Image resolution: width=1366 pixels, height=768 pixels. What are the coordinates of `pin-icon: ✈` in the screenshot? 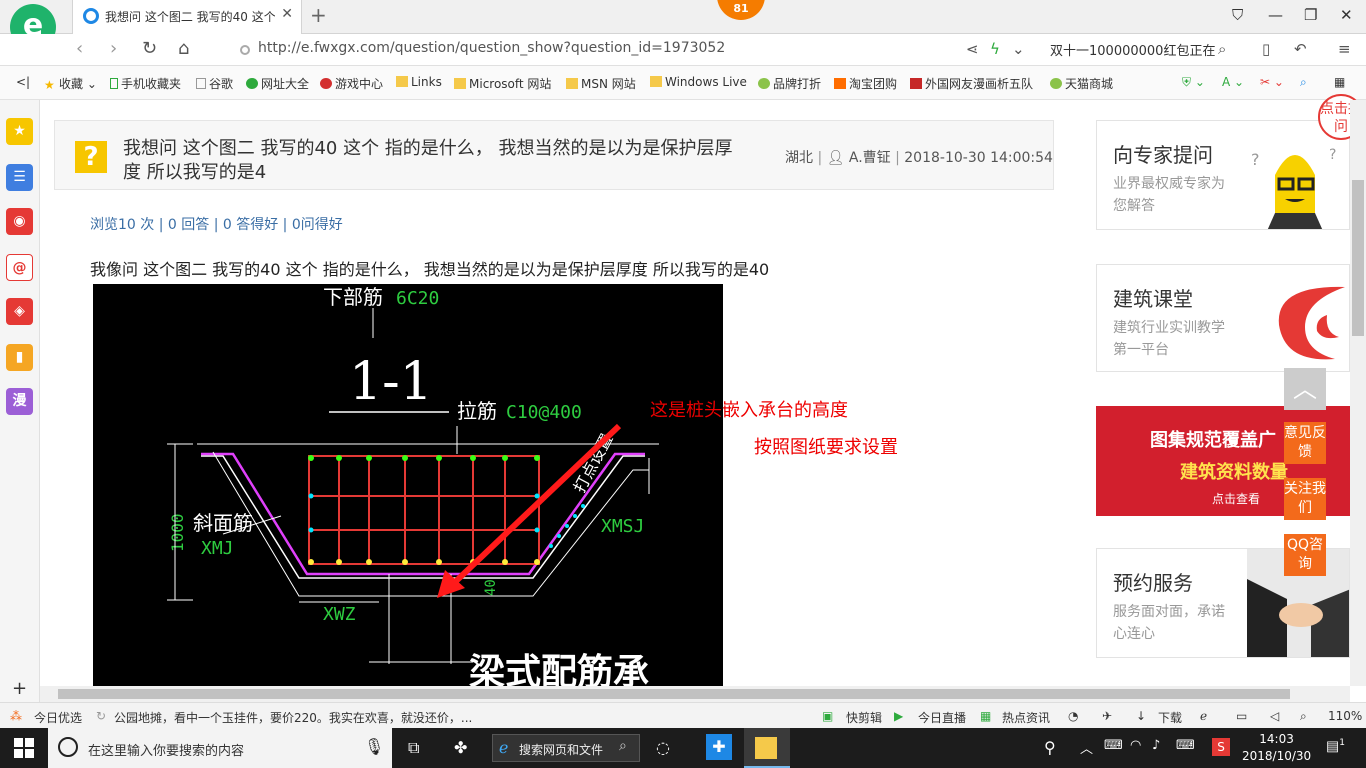 It's located at (1107, 716).